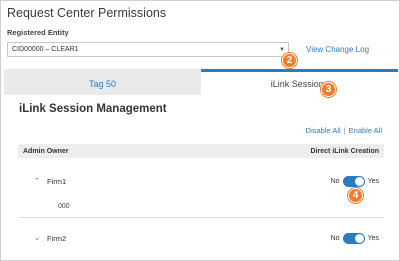  Describe the element at coordinates (57, 181) in the screenshot. I see `firm-name: Firm1` at that location.